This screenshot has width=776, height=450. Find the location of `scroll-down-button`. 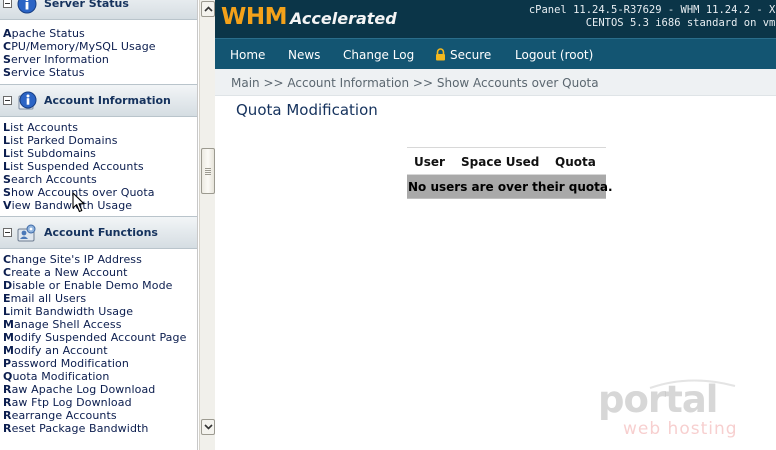

scroll-down-button is located at coordinates (208, 427).